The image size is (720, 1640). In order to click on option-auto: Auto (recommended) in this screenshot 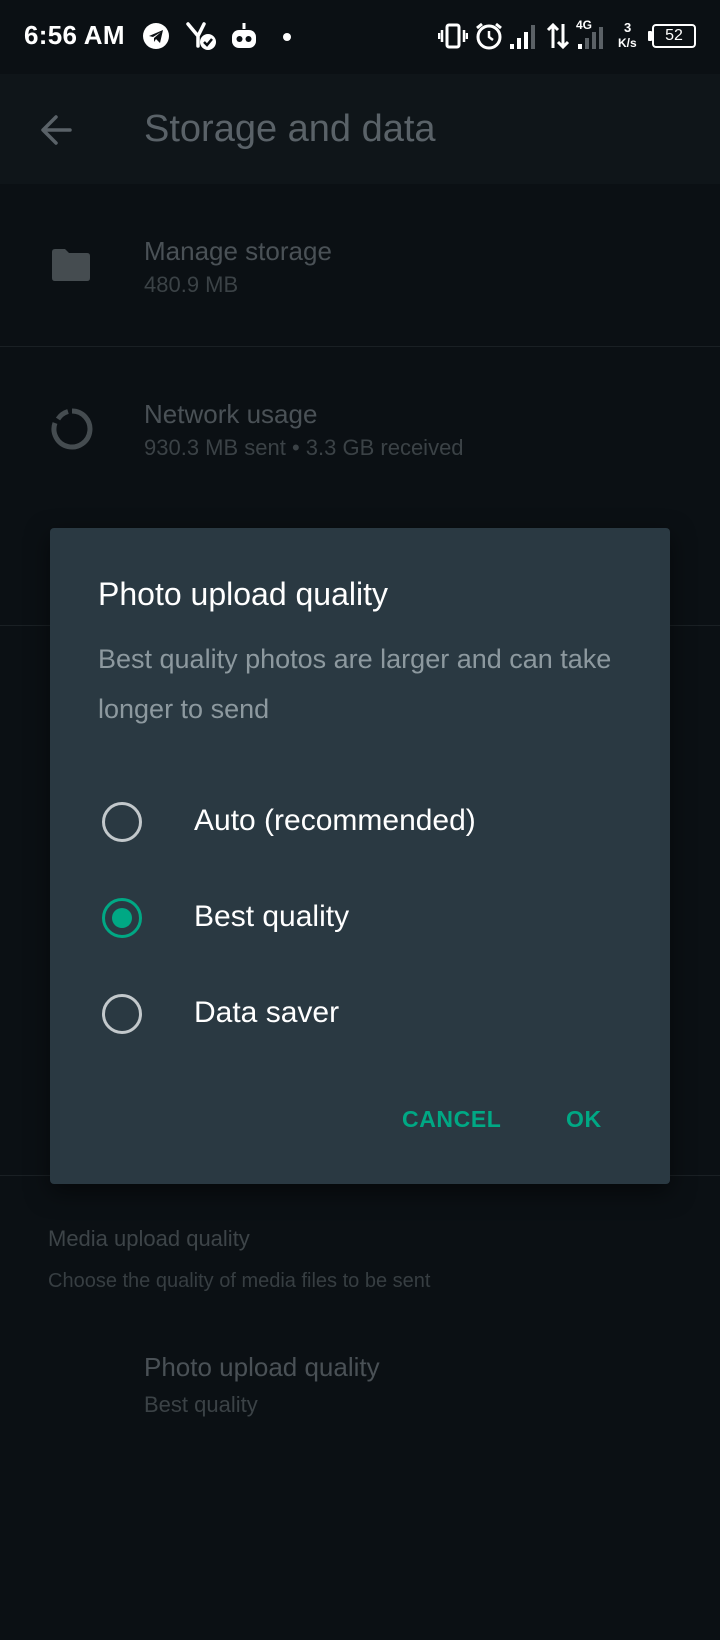, I will do `click(360, 822)`.